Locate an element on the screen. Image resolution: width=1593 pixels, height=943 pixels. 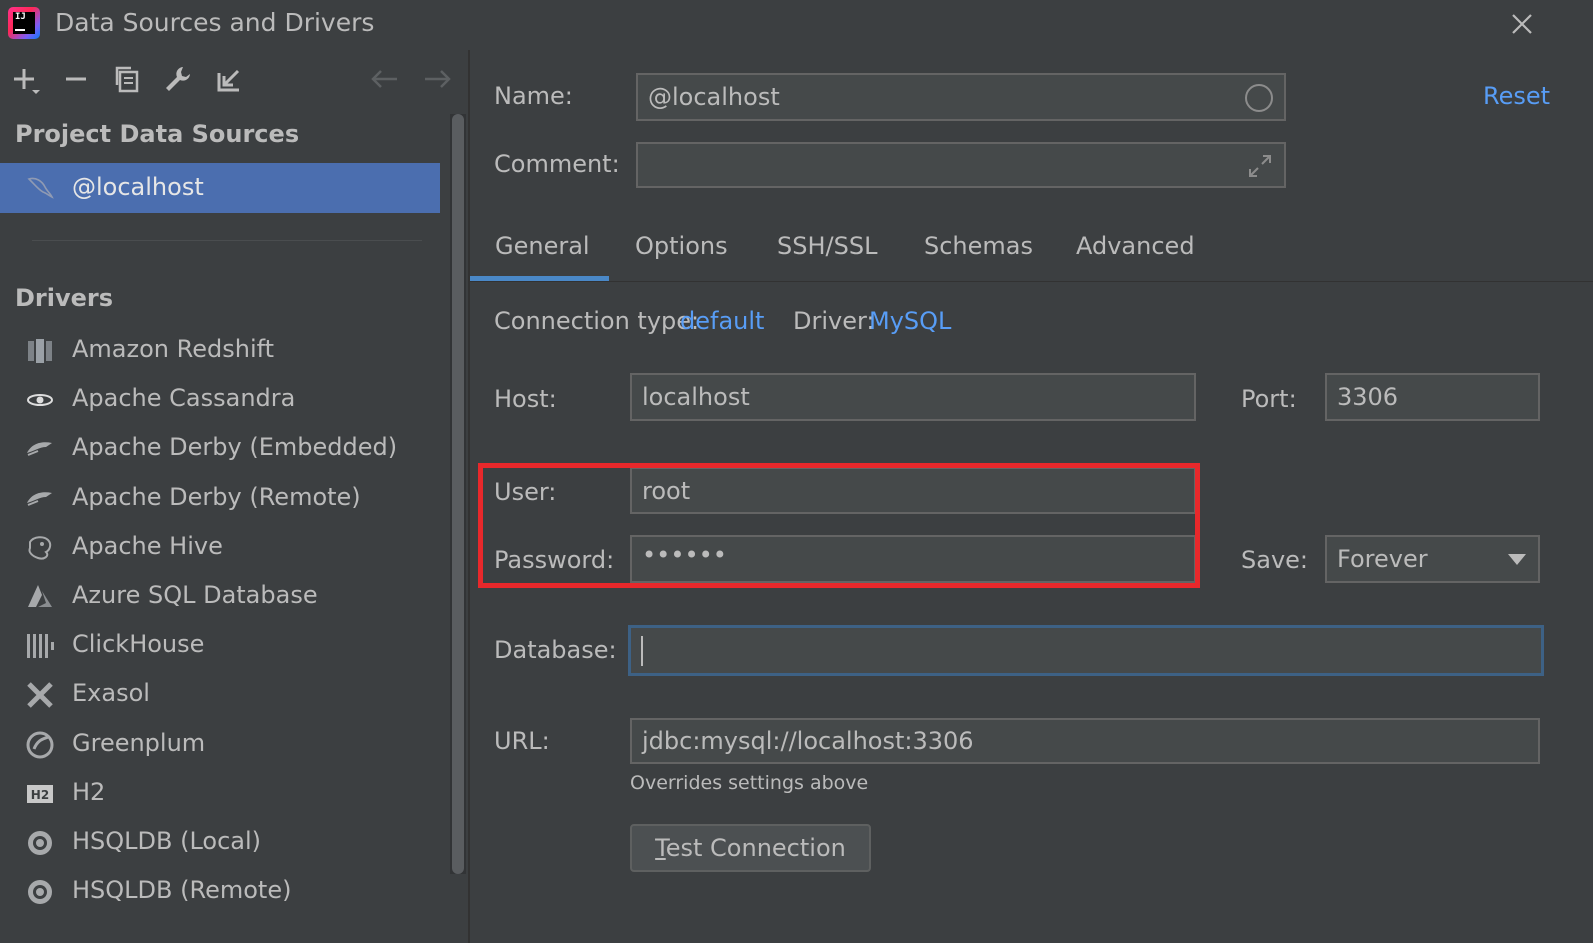
database-input is located at coordinates (1086, 650).